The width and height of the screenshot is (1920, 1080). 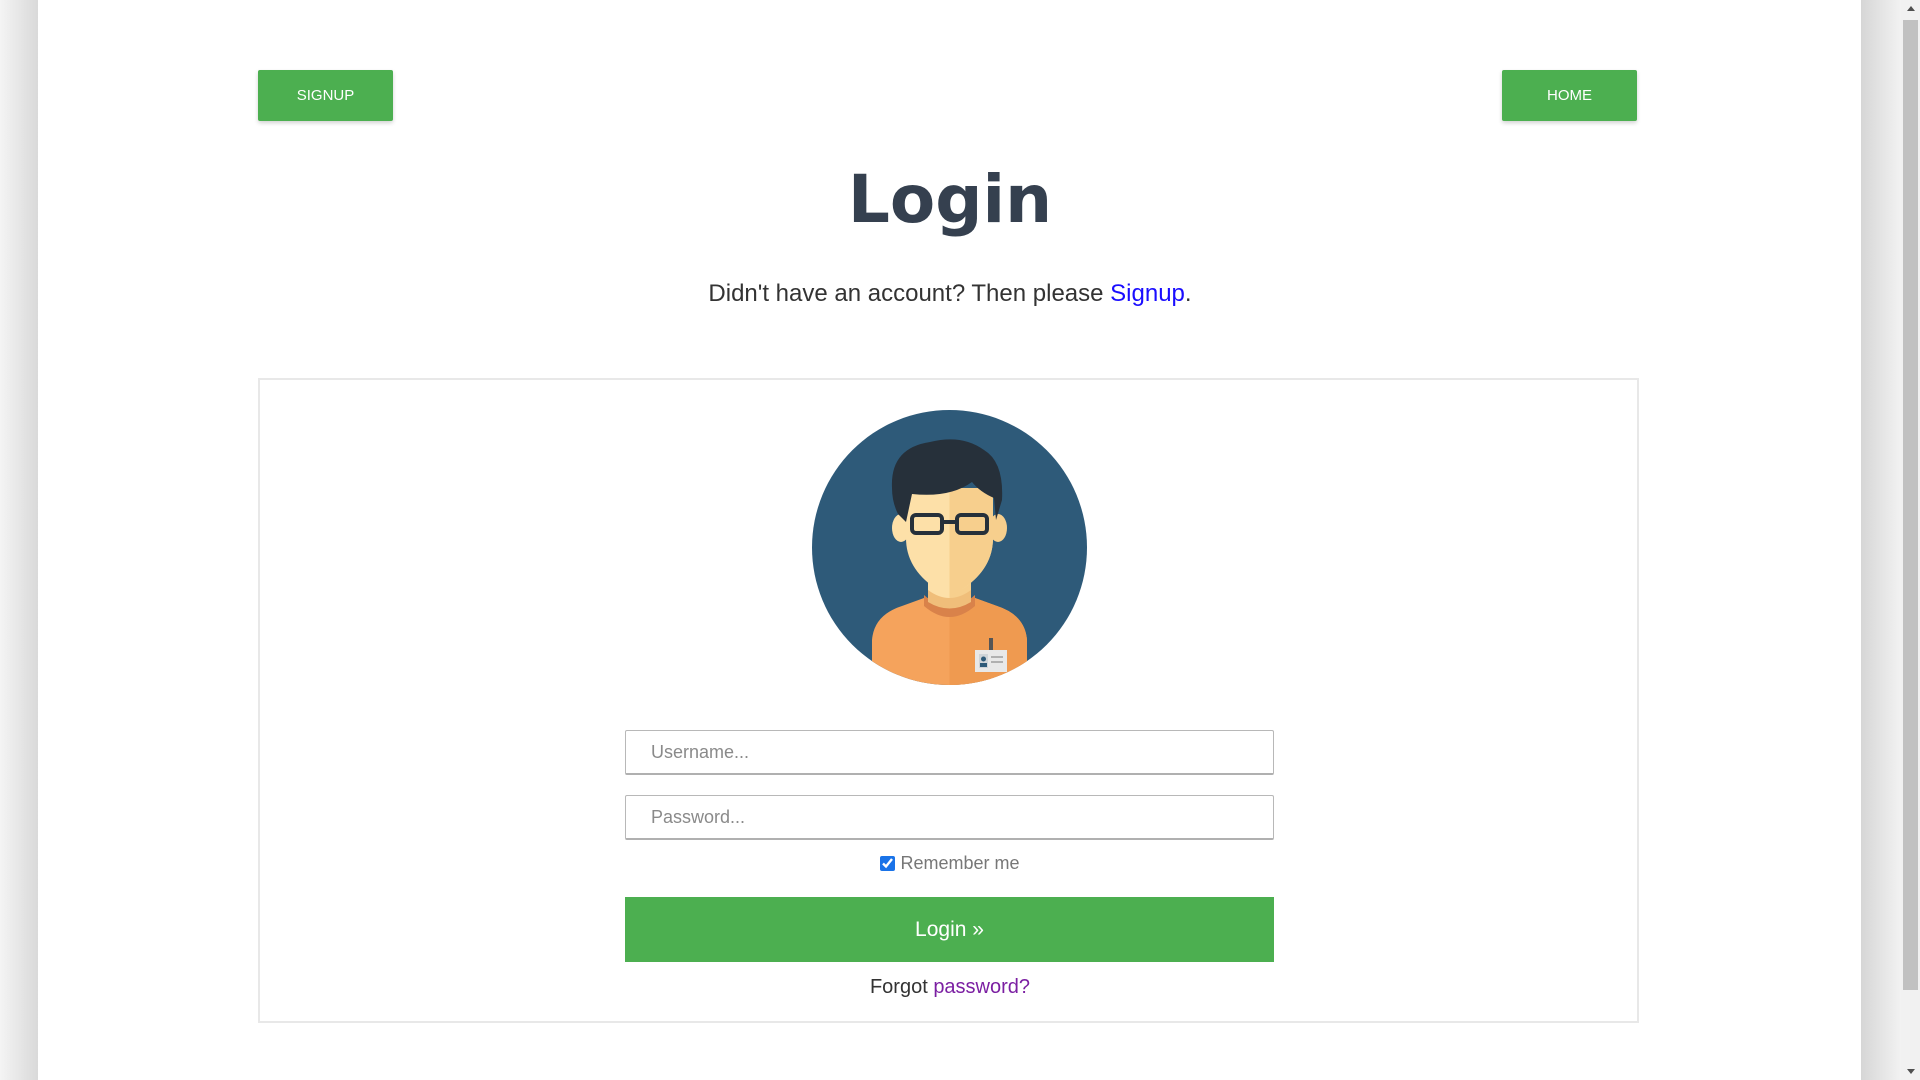 I want to click on forgot-prefix: Forgot, so click(x=901, y=987).